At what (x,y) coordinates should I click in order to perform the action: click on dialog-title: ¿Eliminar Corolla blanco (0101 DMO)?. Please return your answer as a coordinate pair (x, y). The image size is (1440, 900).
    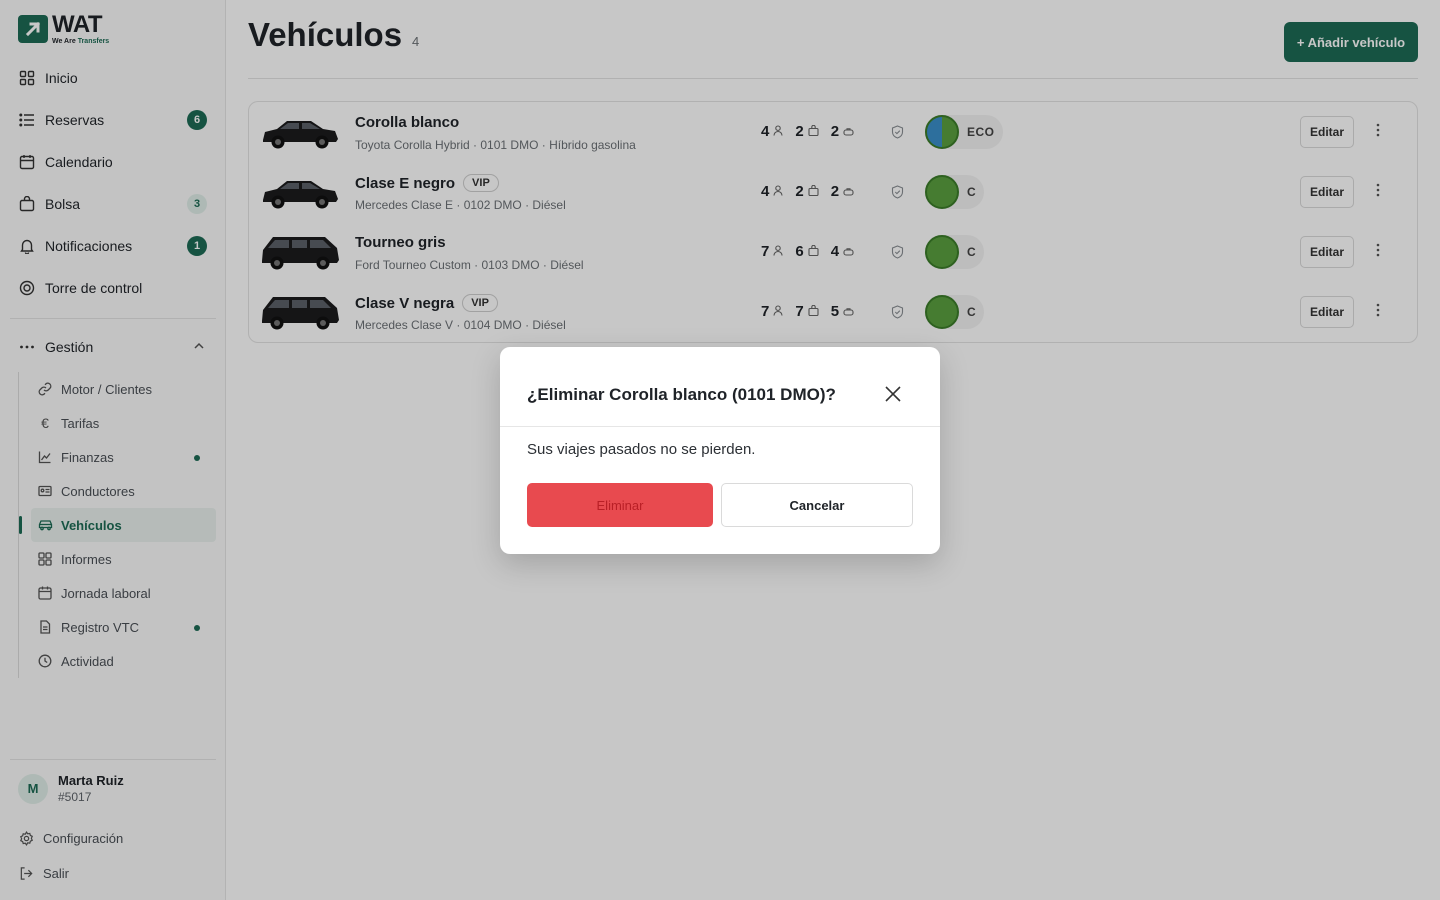
    Looking at the image, I should click on (681, 394).